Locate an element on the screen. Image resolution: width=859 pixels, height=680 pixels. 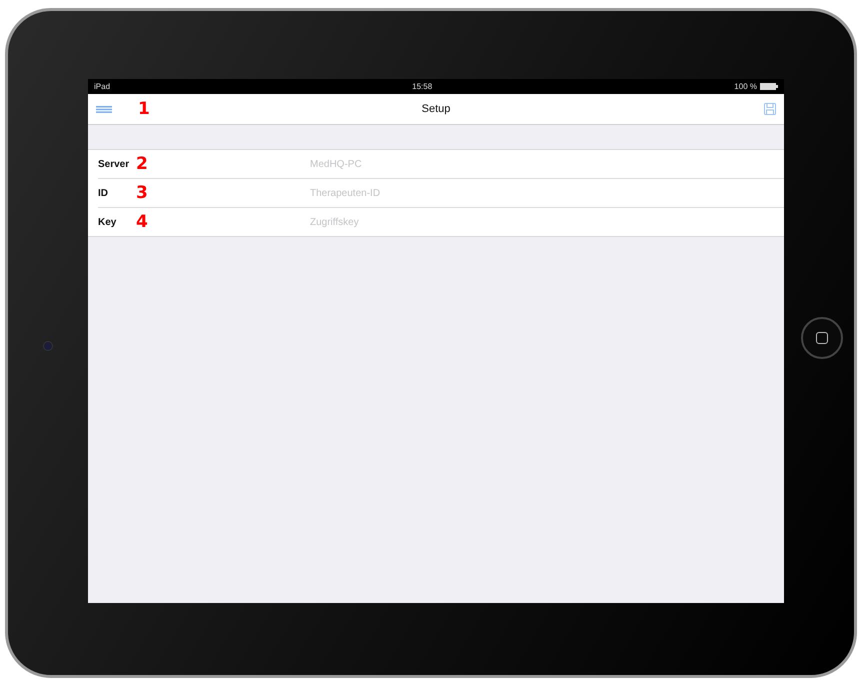
callout-number: 4 is located at coordinates (142, 222).